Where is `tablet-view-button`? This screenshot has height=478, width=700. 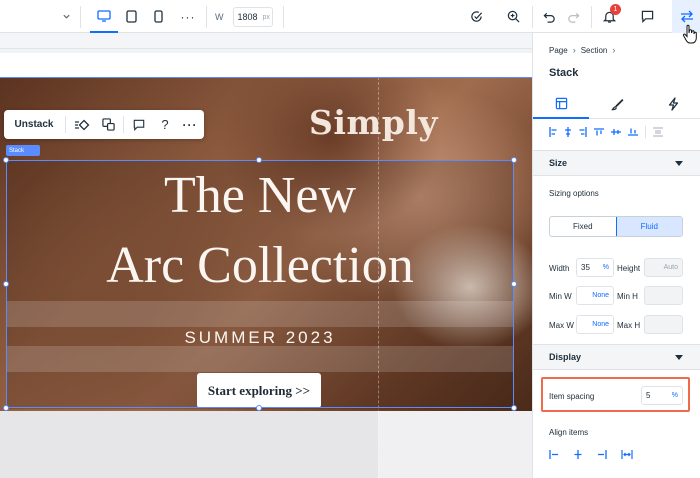 tablet-view-button is located at coordinates (131, 16).